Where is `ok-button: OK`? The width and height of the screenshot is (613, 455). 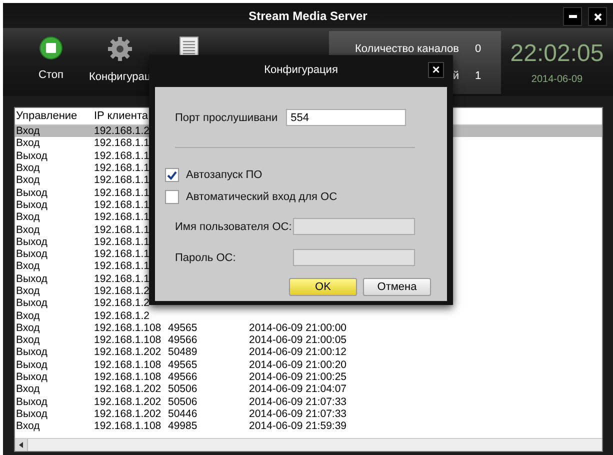 ok-button: OK is located at coordinates (323, 287).